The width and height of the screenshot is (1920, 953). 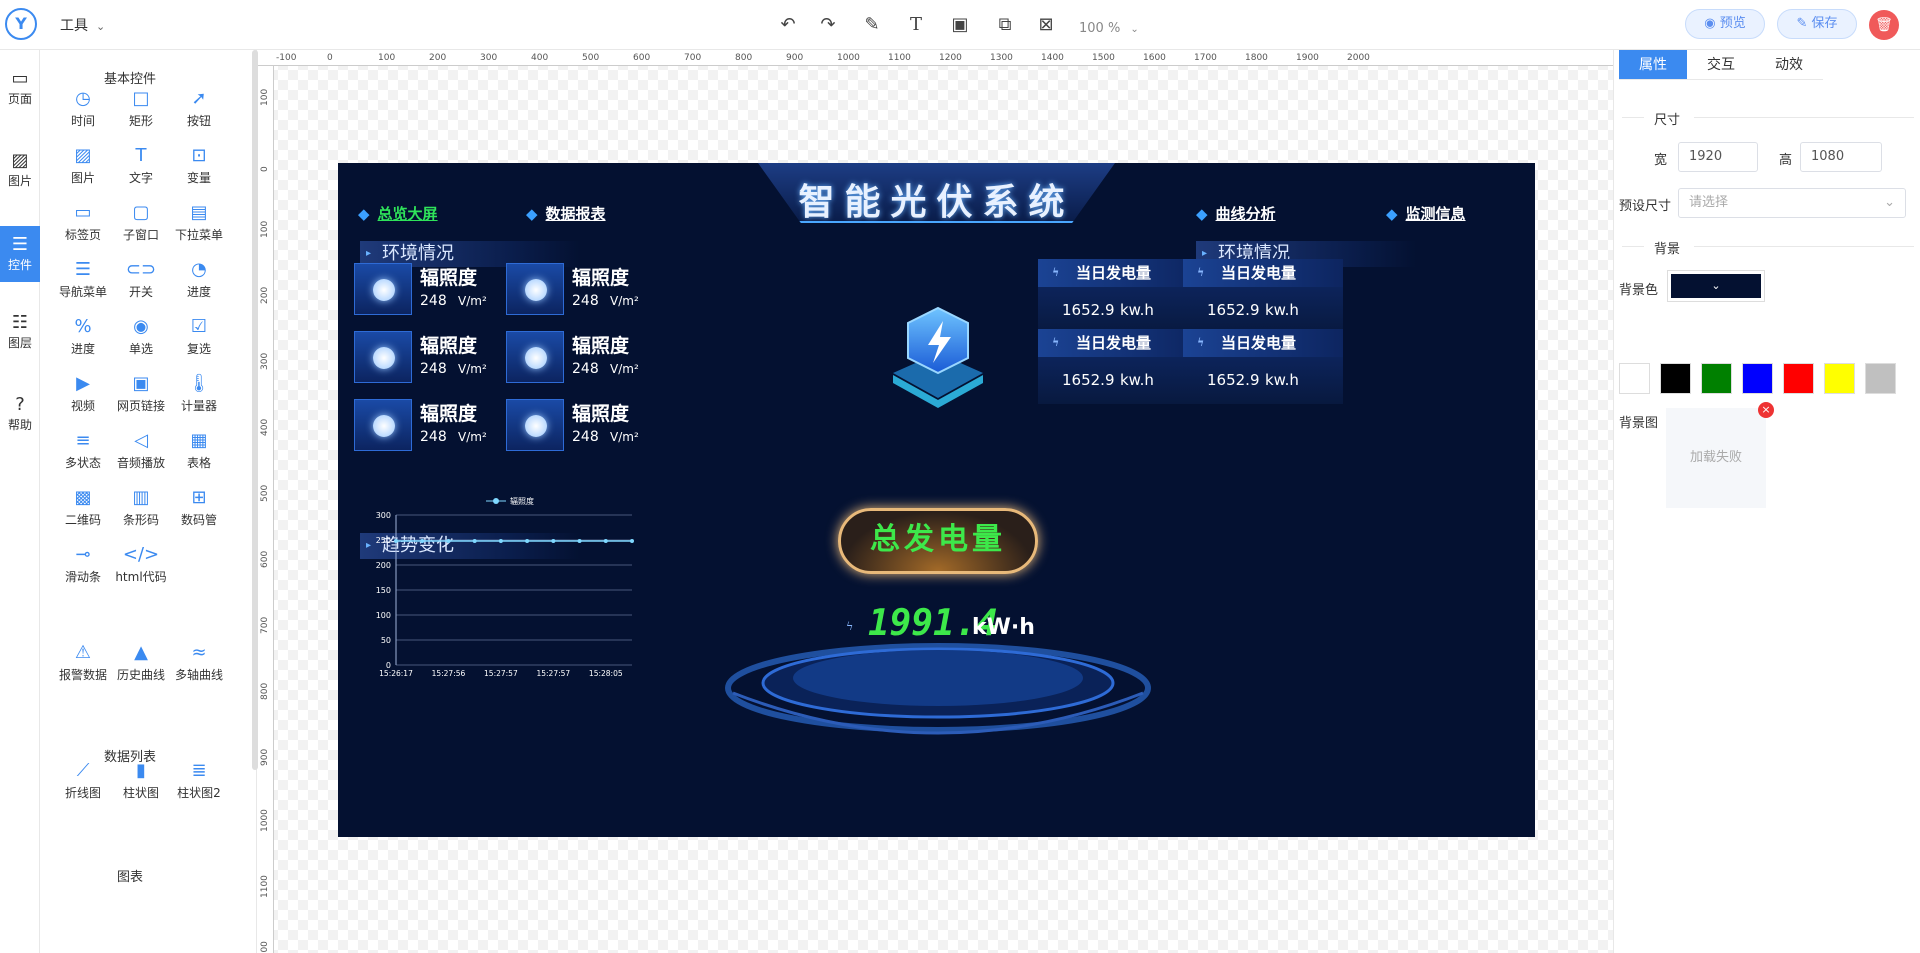 I want to click on nav-image: ▨ 图片, so click(x=20, y=170).